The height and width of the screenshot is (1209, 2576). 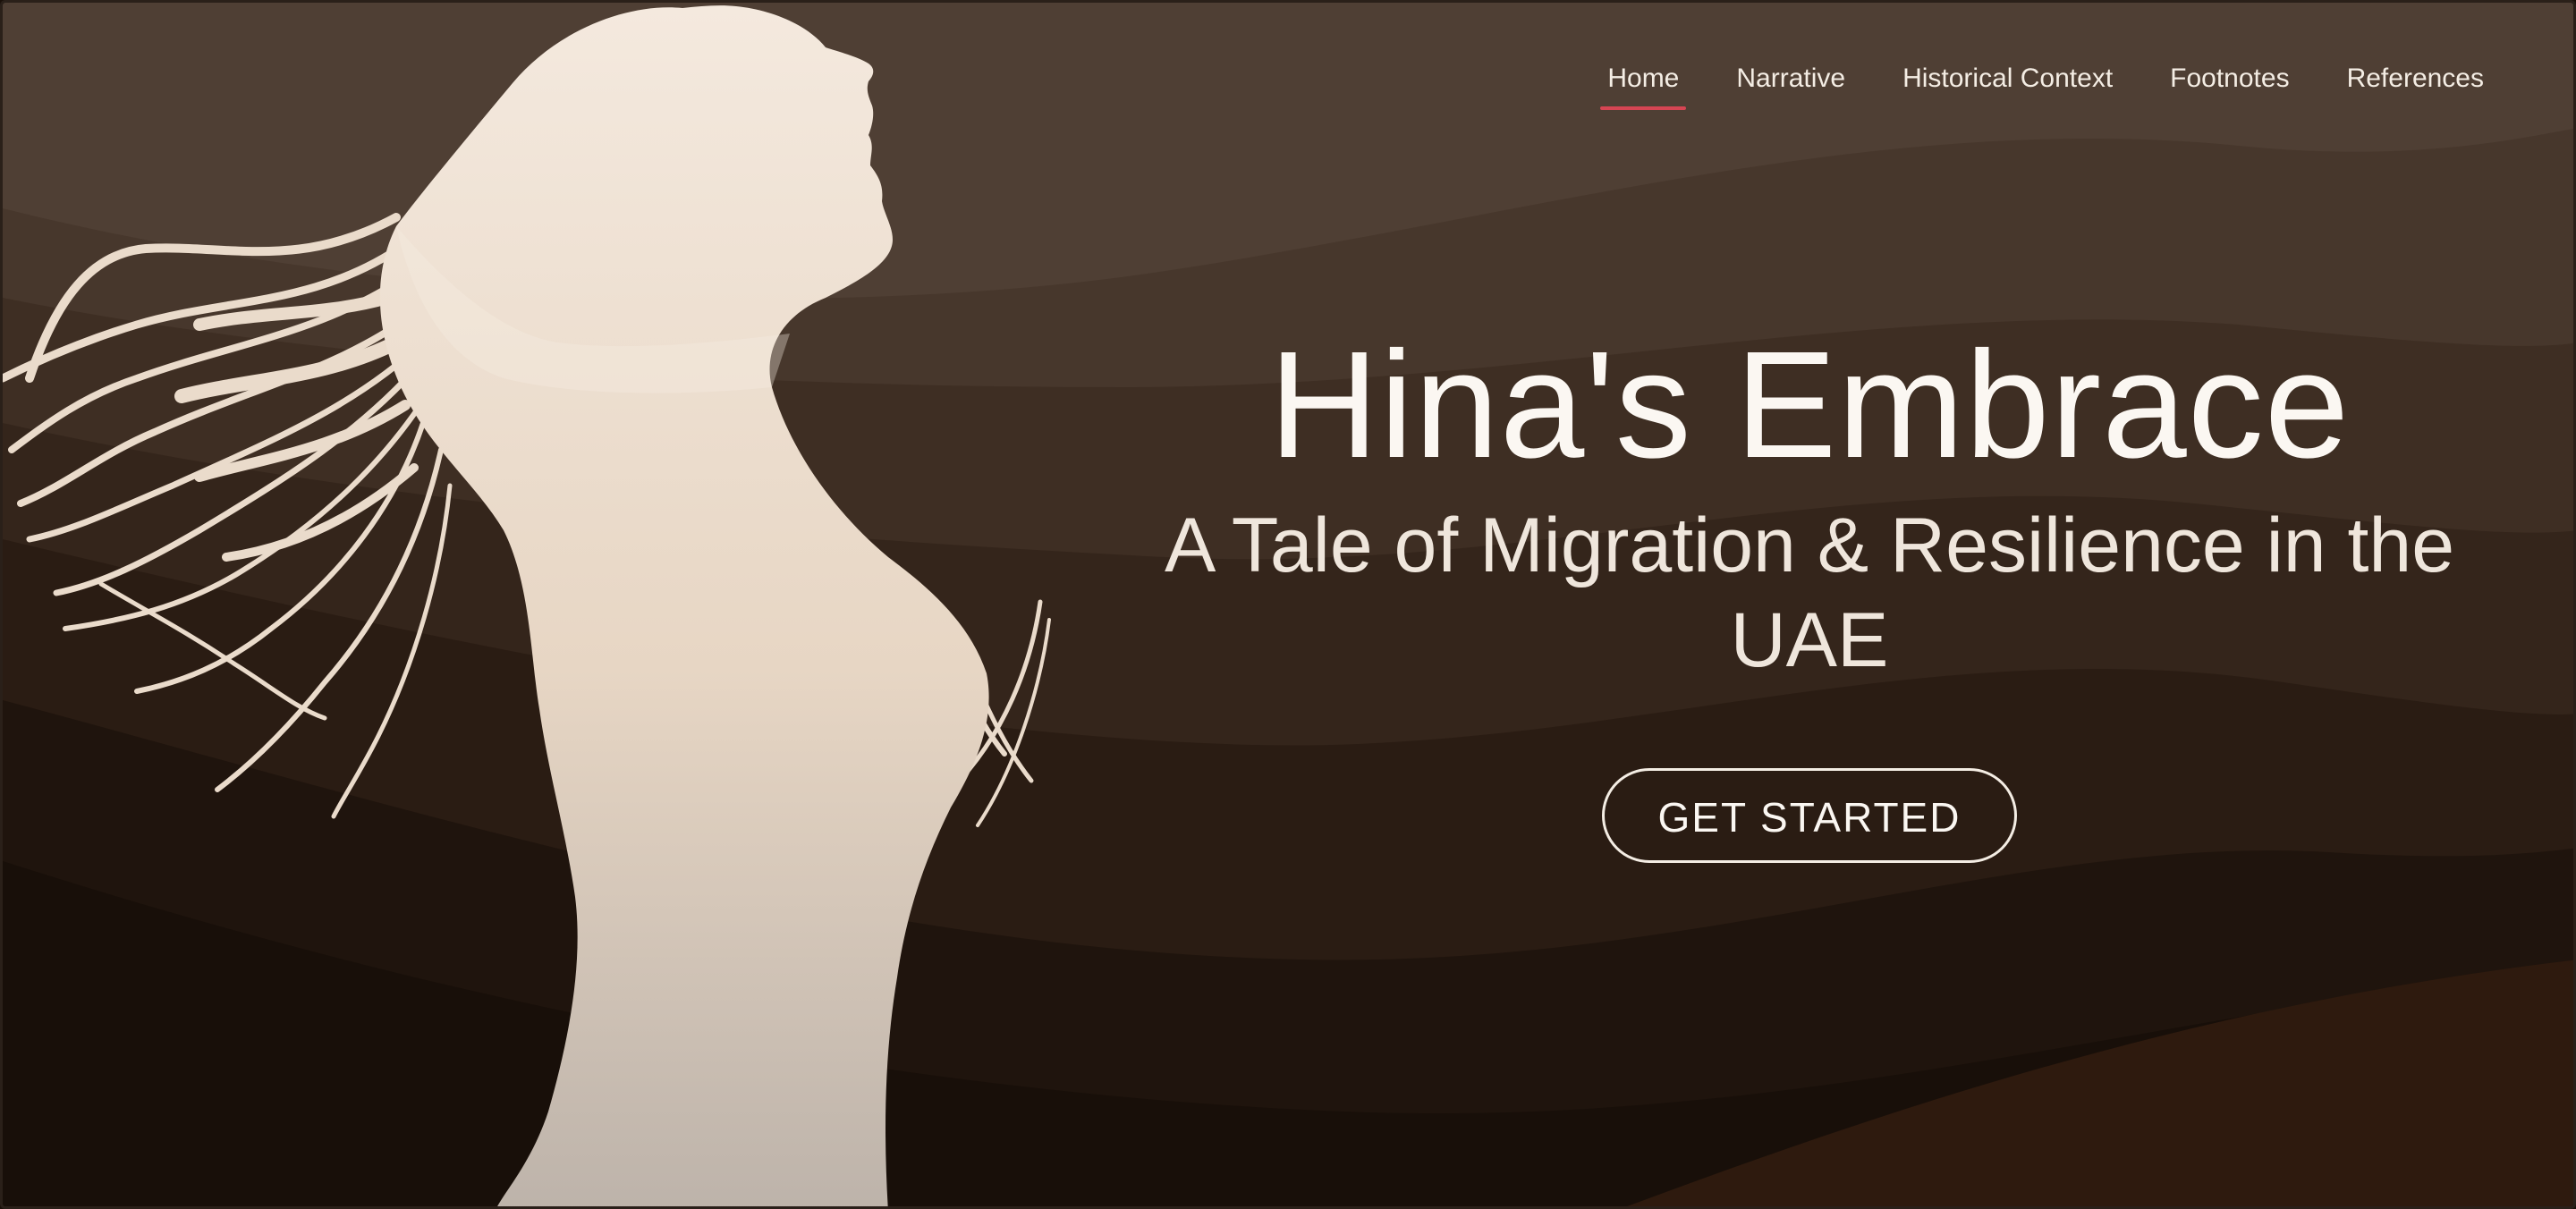 I want to click on nav-link-footnotes: Footnotes, so click(x=2229, y=79).